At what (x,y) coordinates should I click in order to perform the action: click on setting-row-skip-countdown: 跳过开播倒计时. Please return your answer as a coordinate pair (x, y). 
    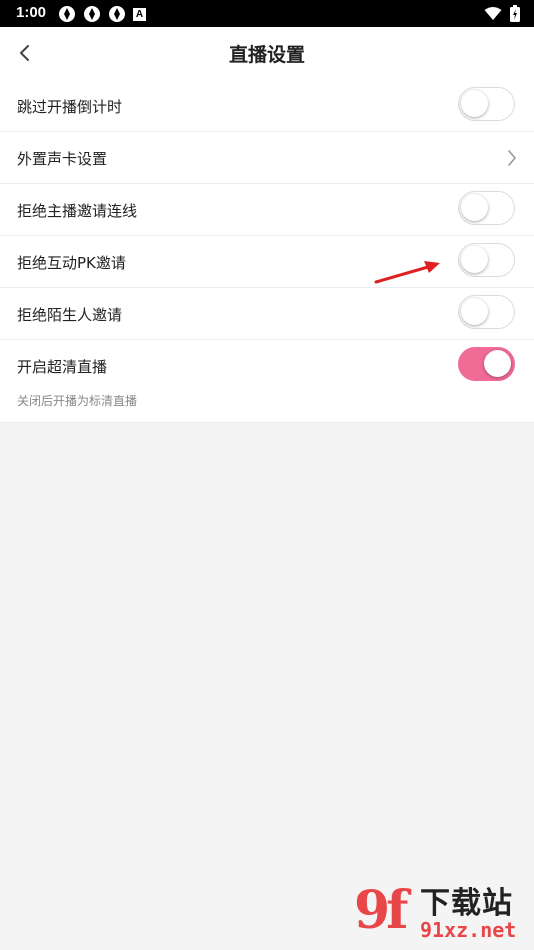
    Looking at the image, I should click on (267, 106).